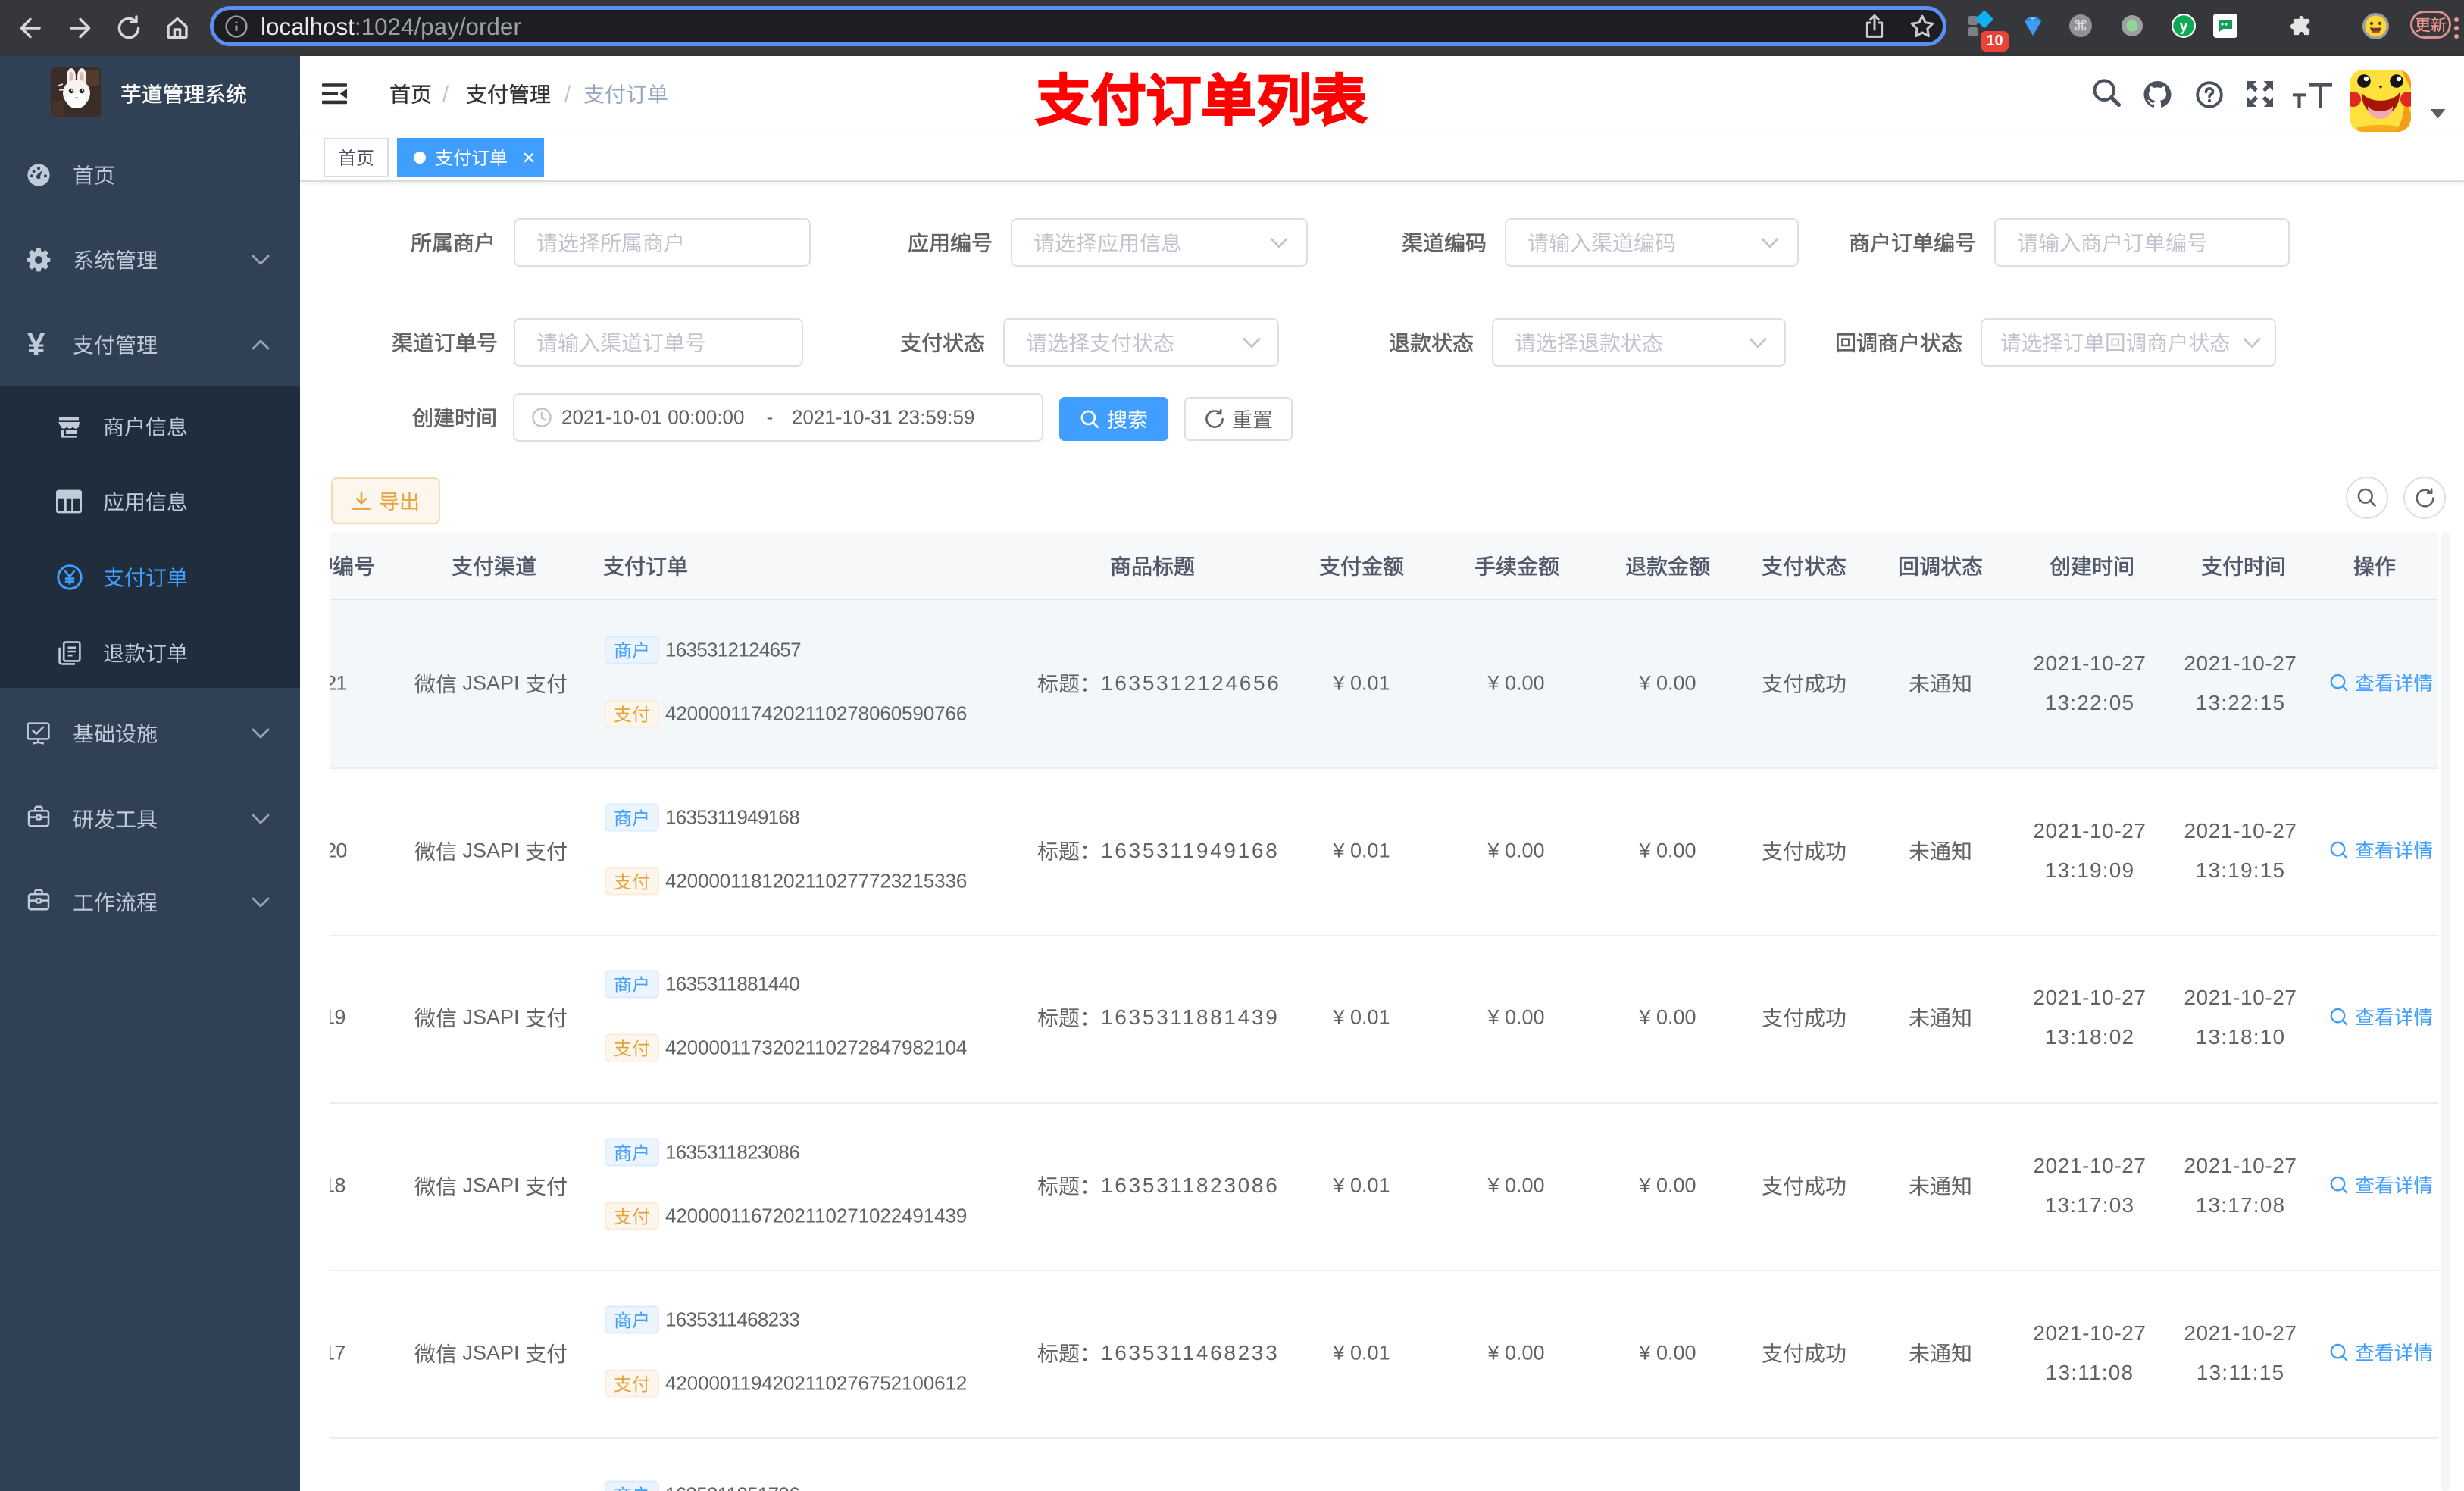 The height and width of the screenshot is (1491, 2464). I want to click on svg-text: y, so click(2183, 26).